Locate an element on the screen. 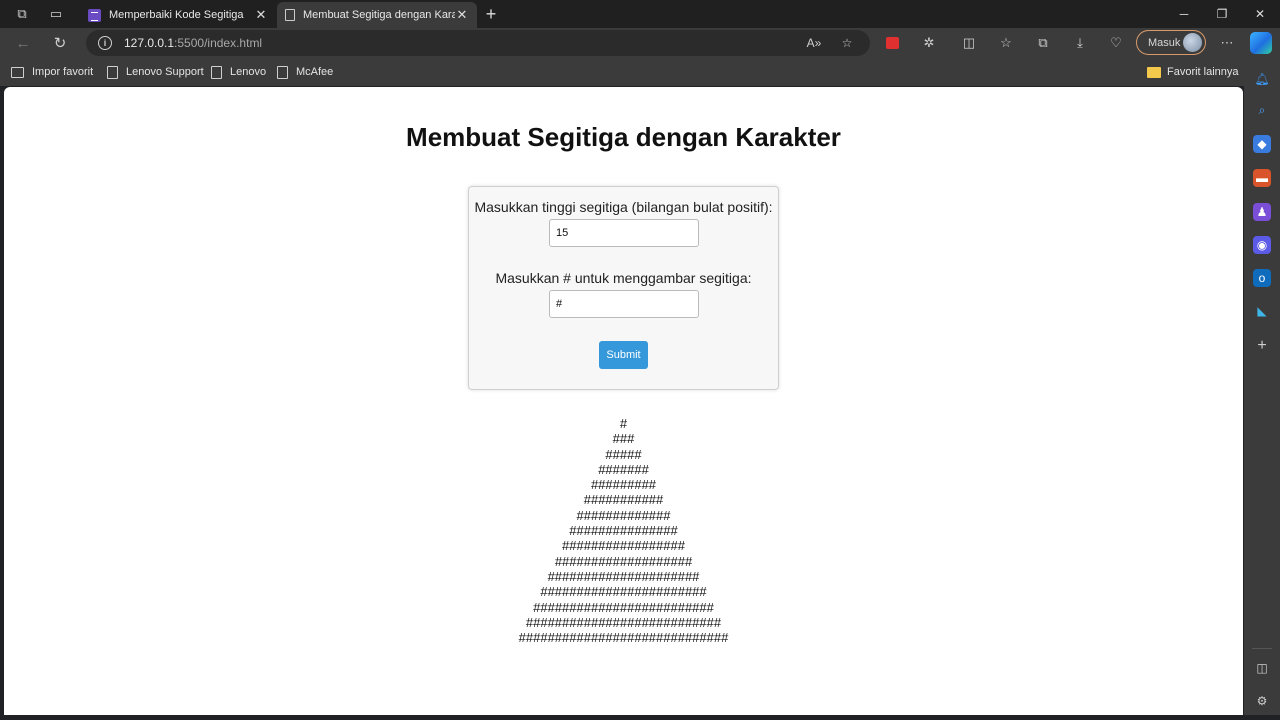 This screenshot has width=1280, height=720. address-bar: i 127.0.0.1:5500/index.html A» ☆ is located at coordinates (478, 43).